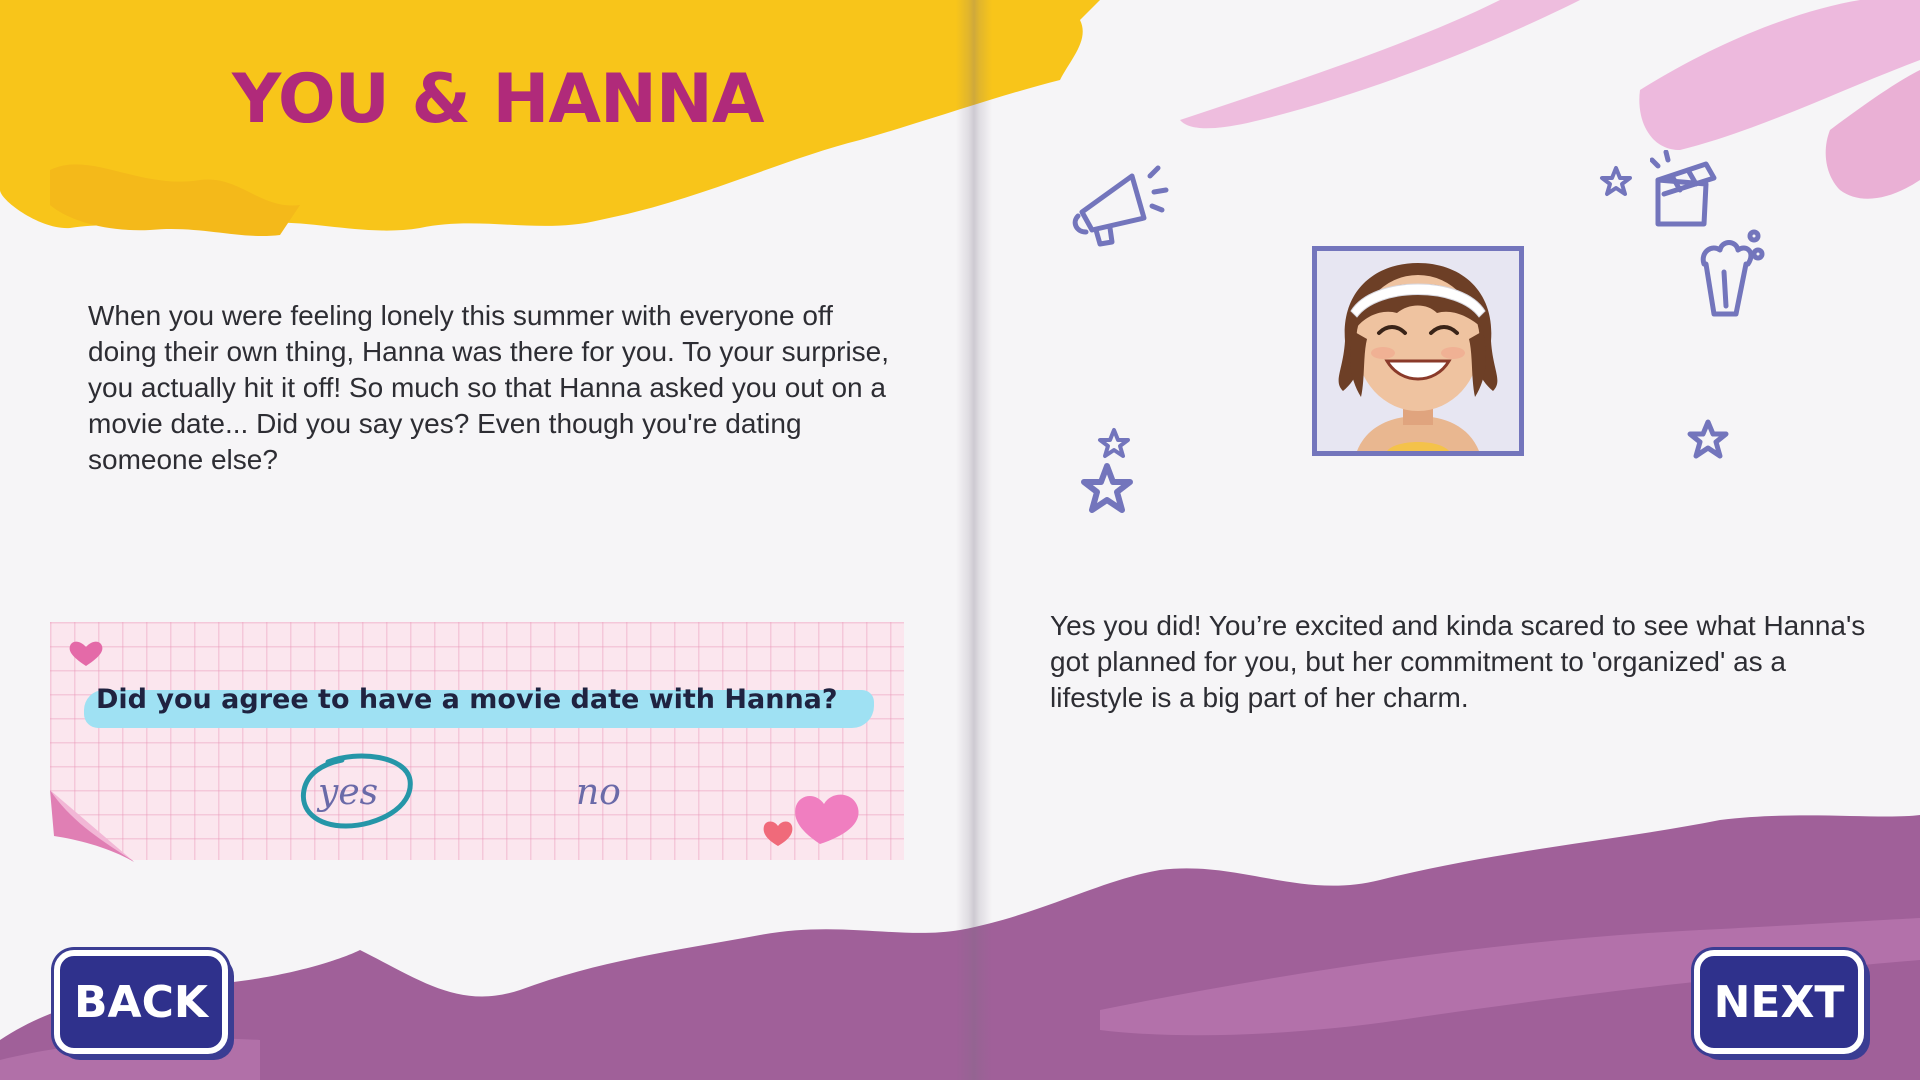 The height and width of the screenshot is (1080, 1920). What do you see at coordinates (1779, 1002) in the screenshot?
I see `next-button: NEXT` at bounding box center [1779, 1002].